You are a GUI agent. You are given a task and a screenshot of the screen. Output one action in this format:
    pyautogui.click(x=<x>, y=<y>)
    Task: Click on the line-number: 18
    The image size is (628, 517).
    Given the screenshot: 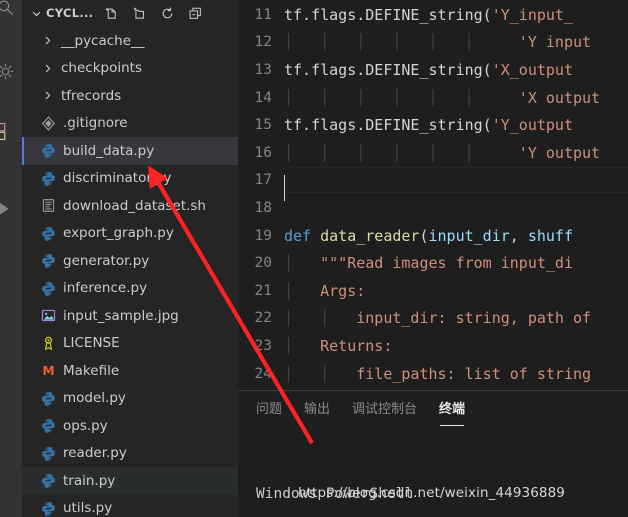 What is the action you would take?
    pyautogui.click(x=263, y=207)
    